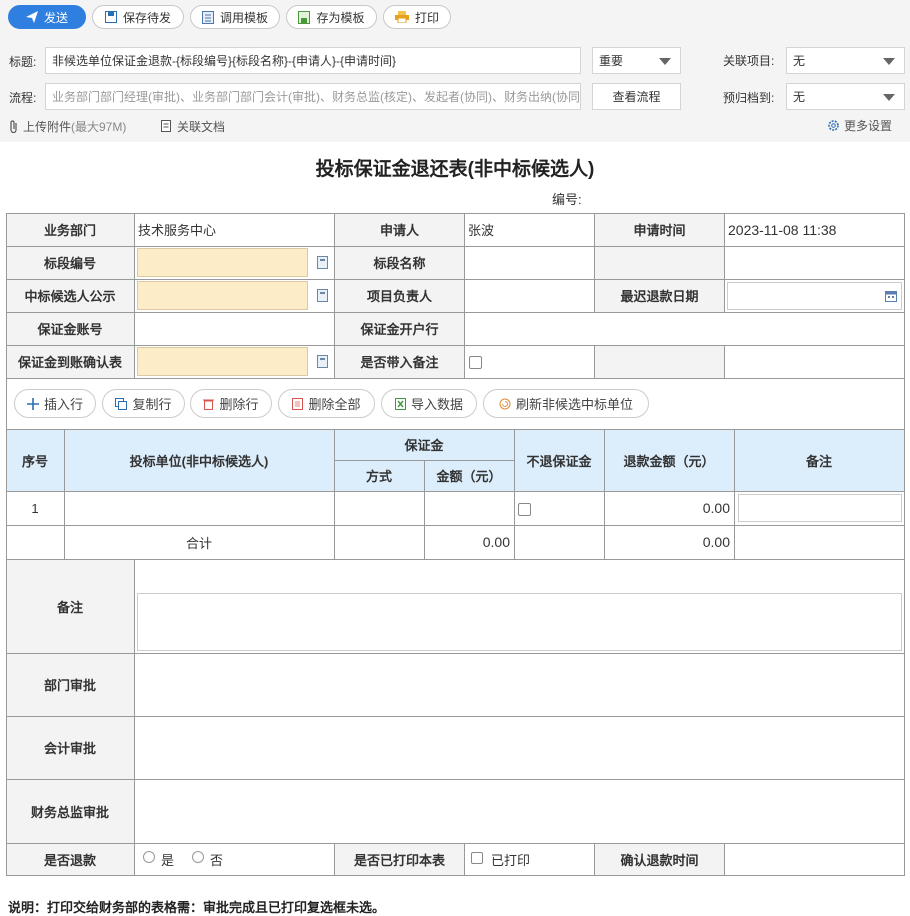 The image size is (910, 916). What do you see at coordinates (69, 230) in the screenshot?
I see `dept-label: 业务部门` at bounding box center [69, 230].